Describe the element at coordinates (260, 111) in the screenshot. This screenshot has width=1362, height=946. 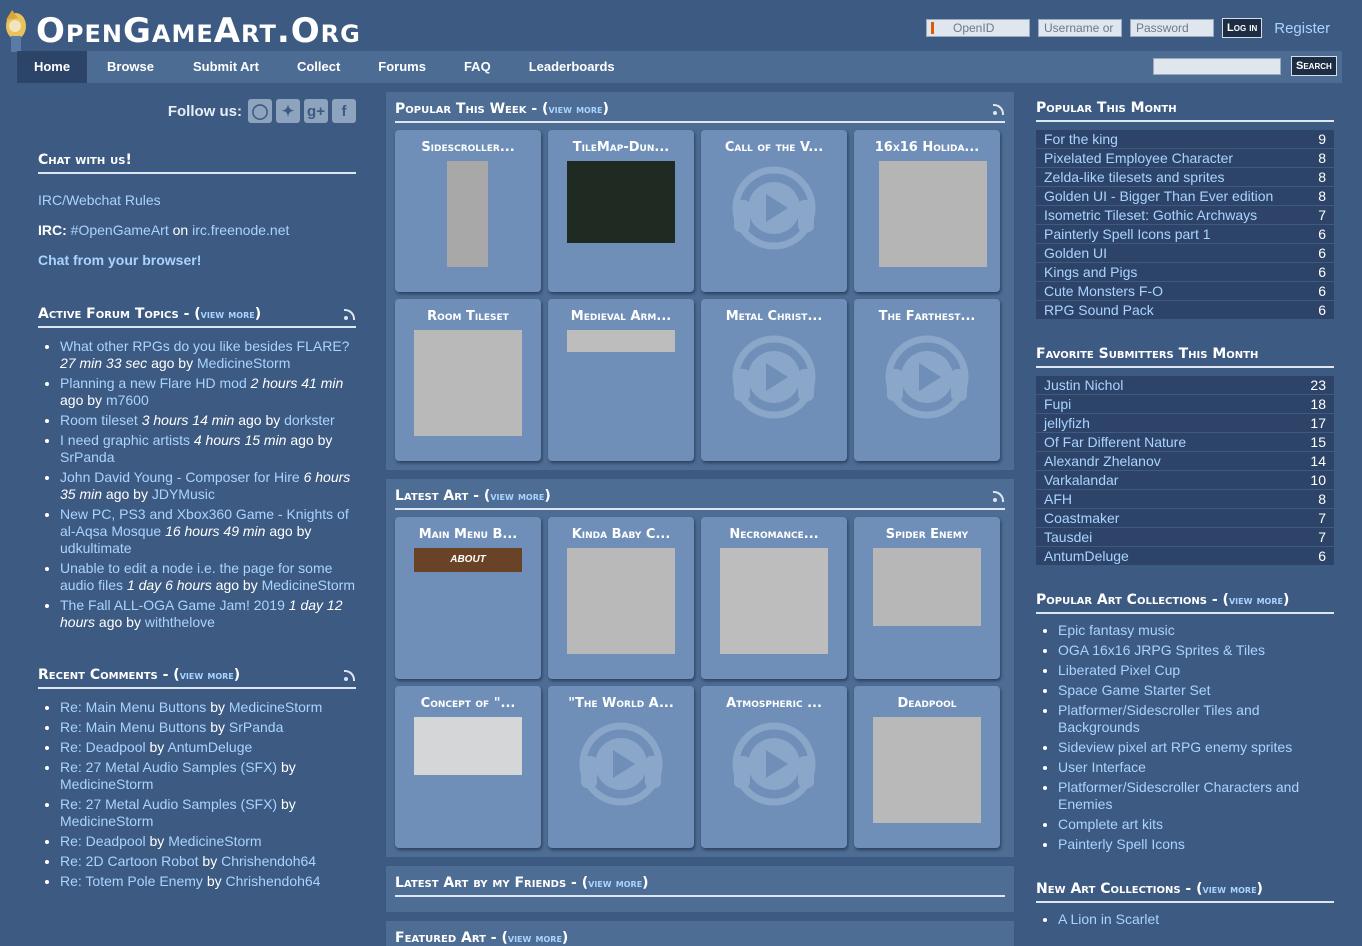
I see `search-icon: ◯` at that location.